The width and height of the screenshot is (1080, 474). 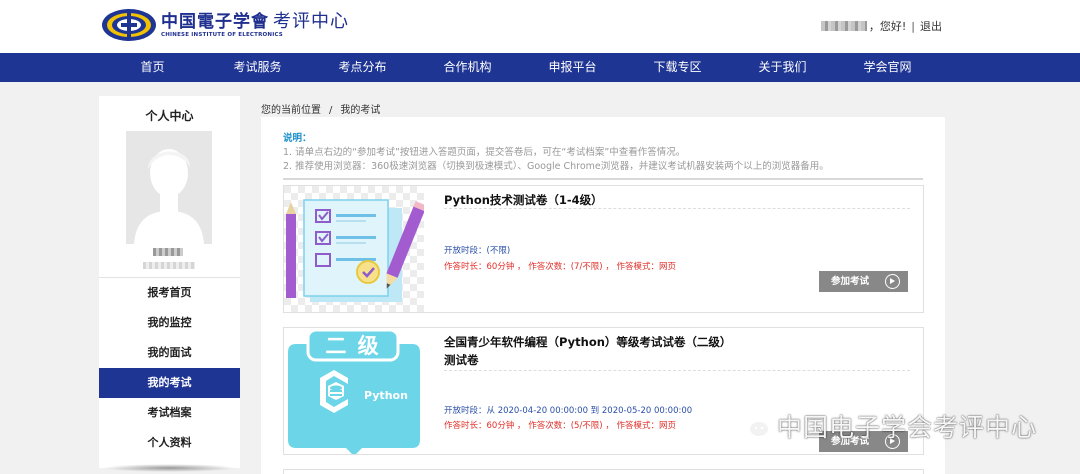 What do you see at coordinates (887, 26) in the screenshot?
I see `greeting: ，您好!` at bounding box center [887, 26].